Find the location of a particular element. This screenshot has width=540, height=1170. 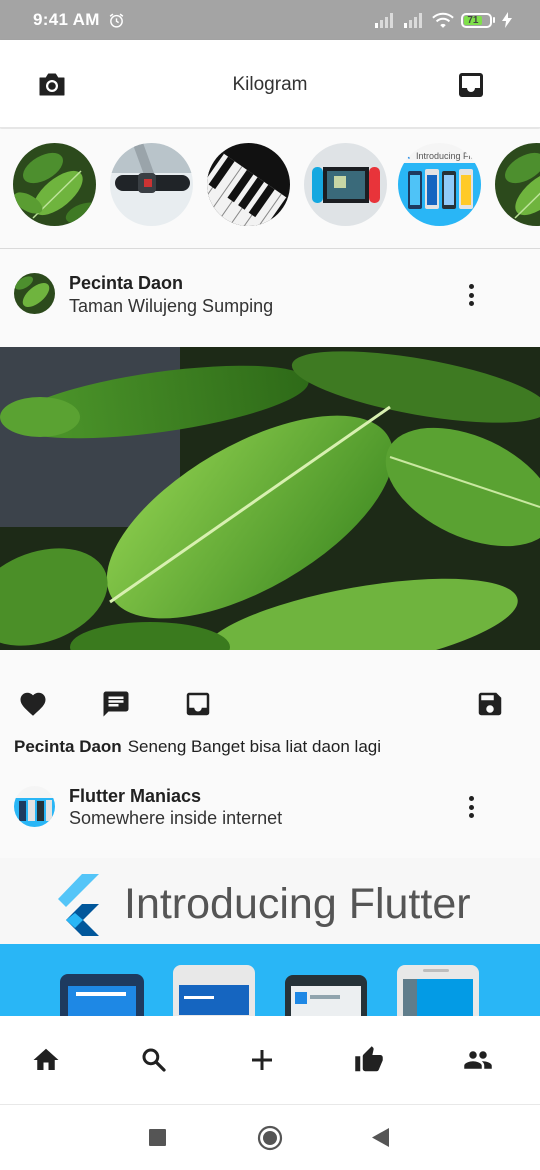

post-username: Flutter Maniacs is located at coordinates (135, 796).